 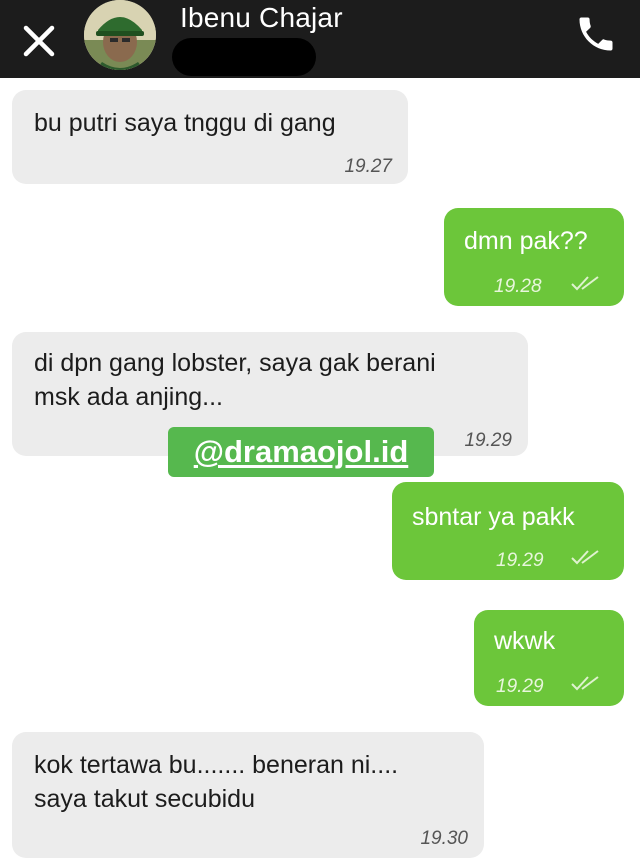 What do you see at coordinates (549, 658) in the screenshot?
I see `message-bubble-outgoing: wkwk 19.29` at bounding box center [549, 658].